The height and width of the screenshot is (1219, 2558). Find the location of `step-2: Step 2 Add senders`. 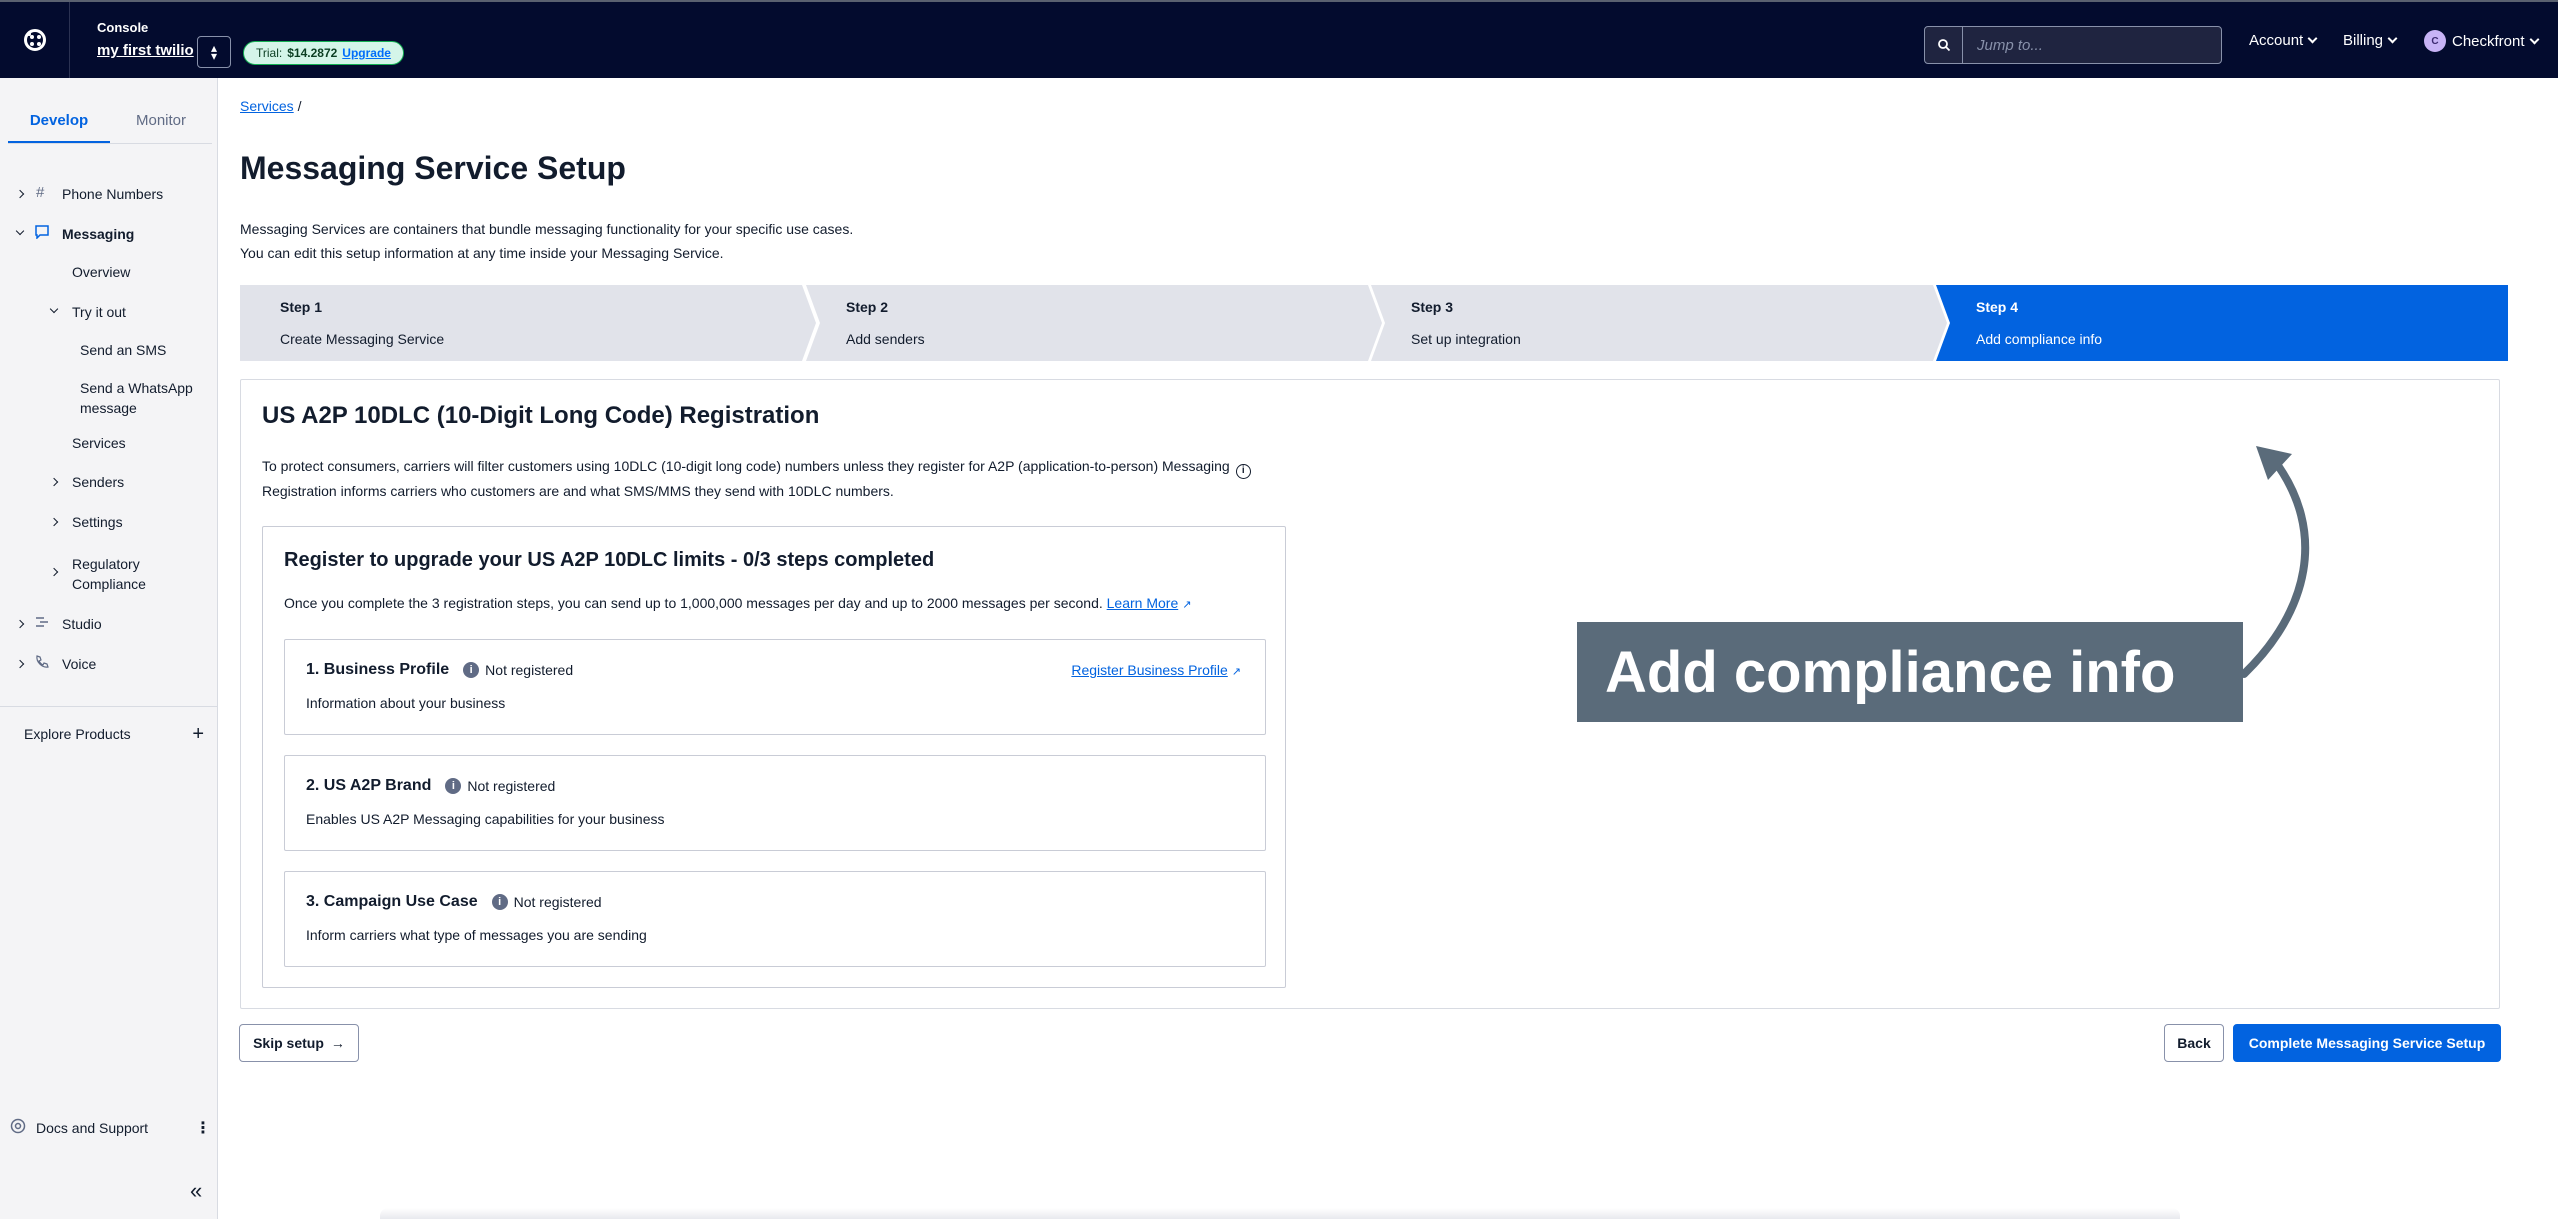

step-2: Step 2 Add senders is located at coordinates (1094, 323).